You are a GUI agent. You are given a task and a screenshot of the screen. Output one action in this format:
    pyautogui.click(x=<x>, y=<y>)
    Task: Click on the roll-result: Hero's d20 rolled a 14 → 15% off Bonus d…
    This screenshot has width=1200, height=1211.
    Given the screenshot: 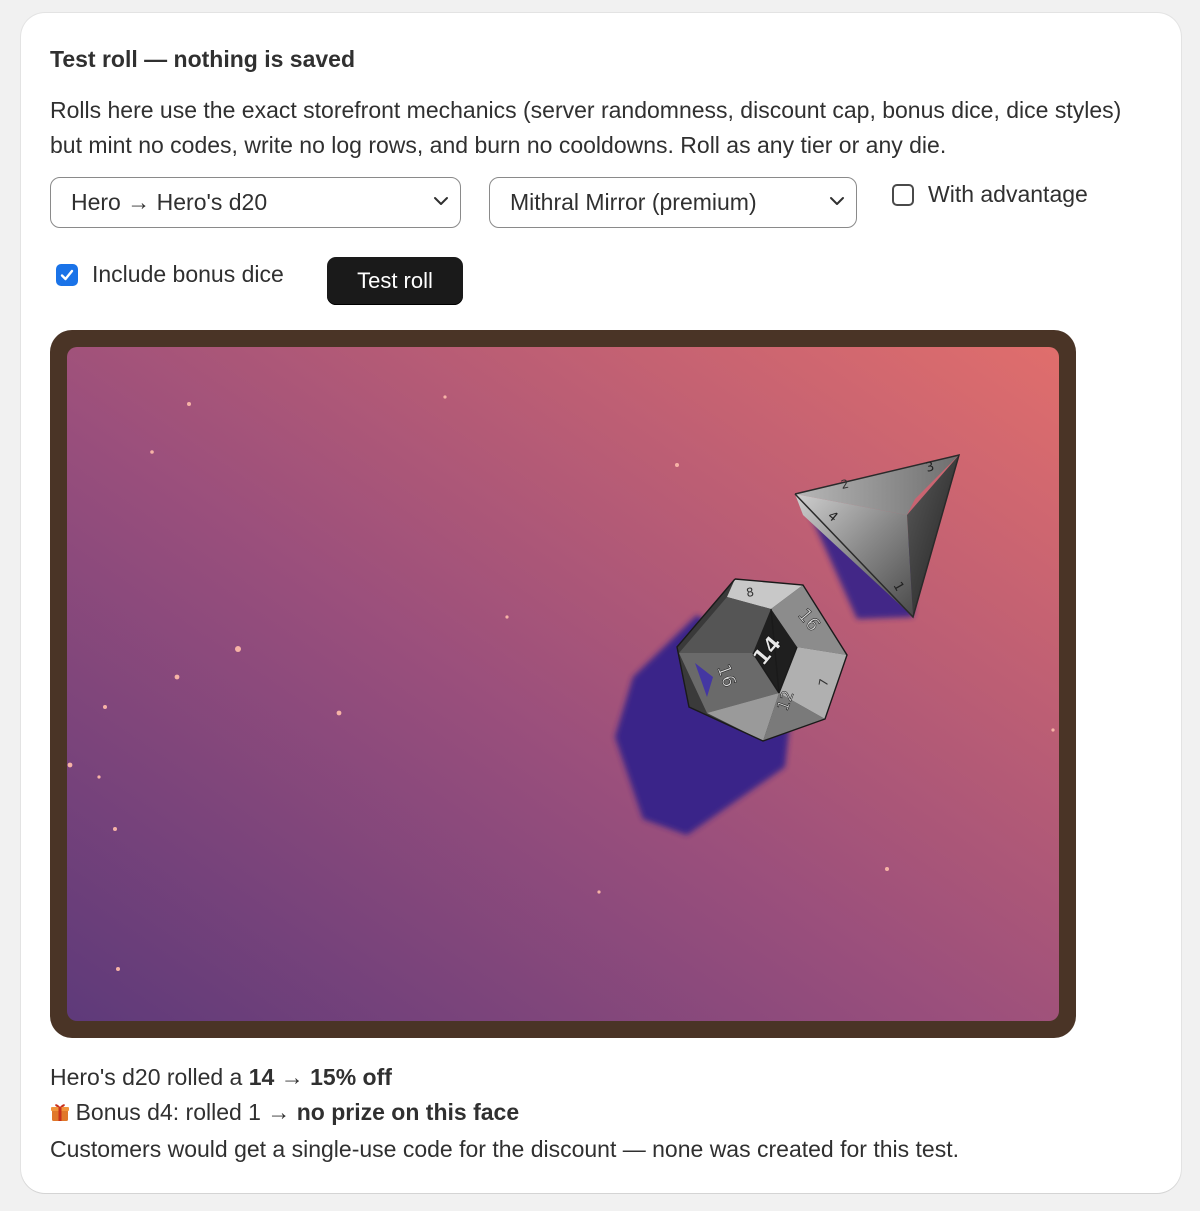 What is the action you would take?
    pyautogui.click(x=600, y=1113)
    